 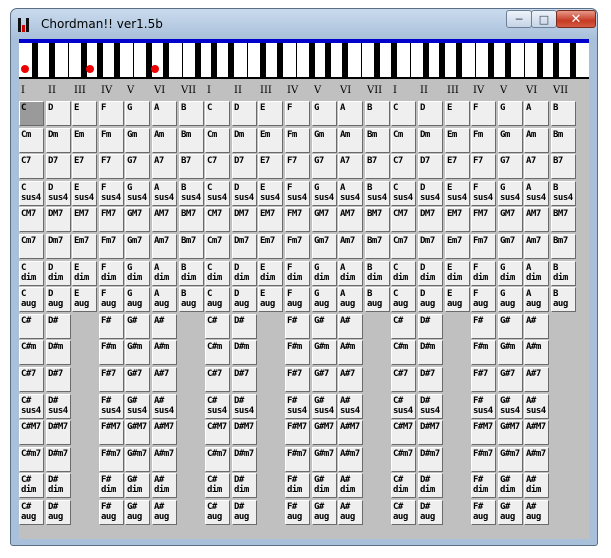 What do you see at coordinates (164, 166) in the screenshot?
I see `chord-button: A7` at bounding box center [164, 166].